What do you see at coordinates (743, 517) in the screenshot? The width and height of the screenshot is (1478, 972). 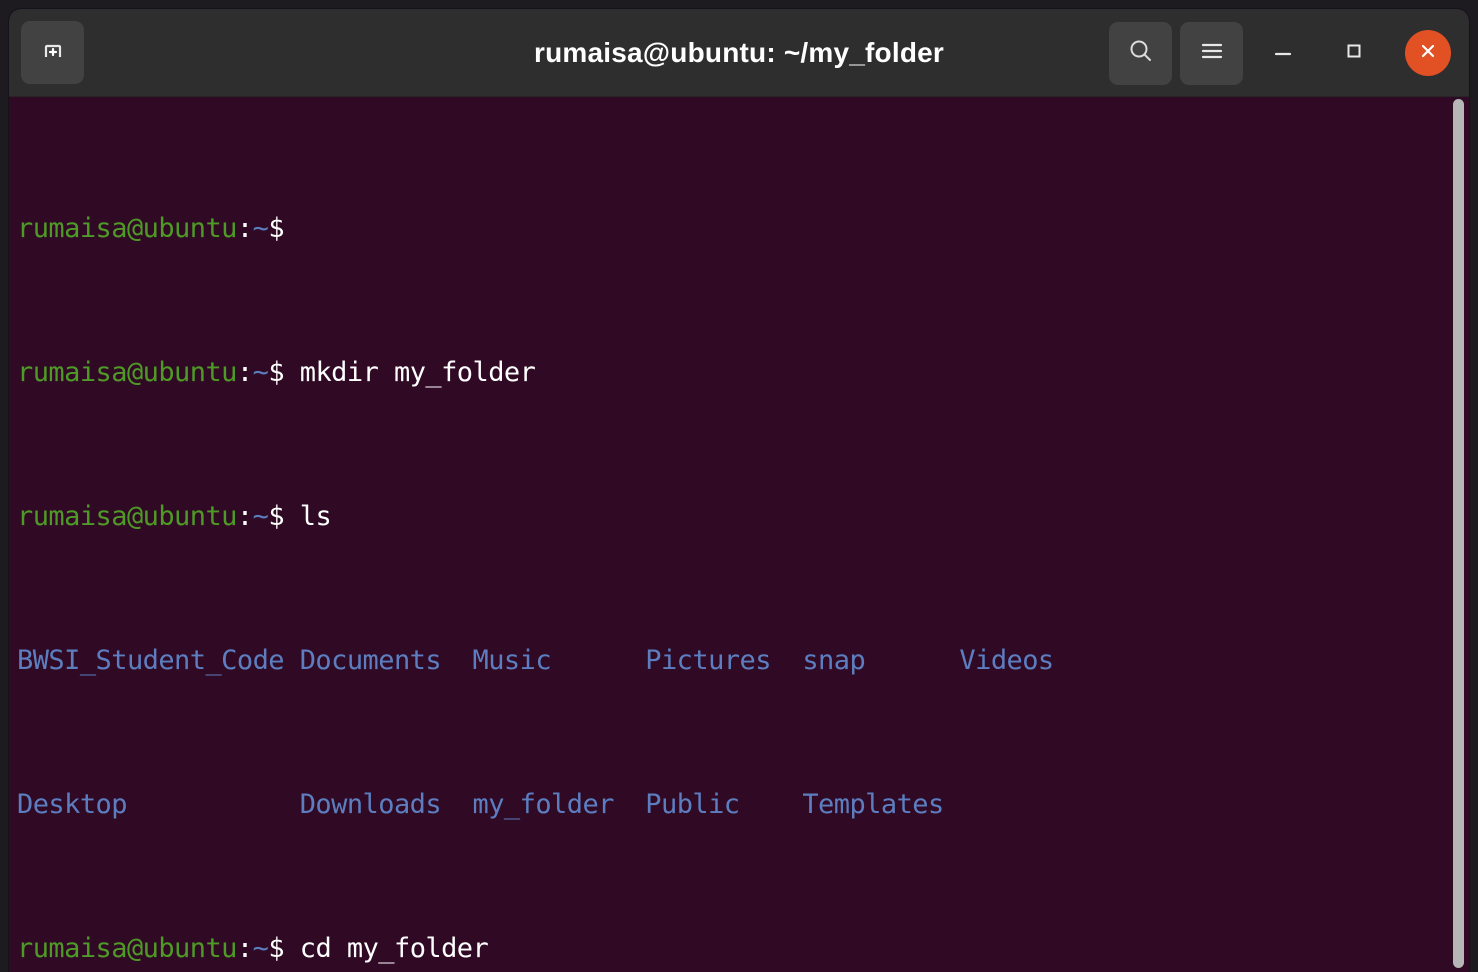 I see `terminal-line: rumaisa@ubuntu:~$ ls` at bounding box center [743, 517].